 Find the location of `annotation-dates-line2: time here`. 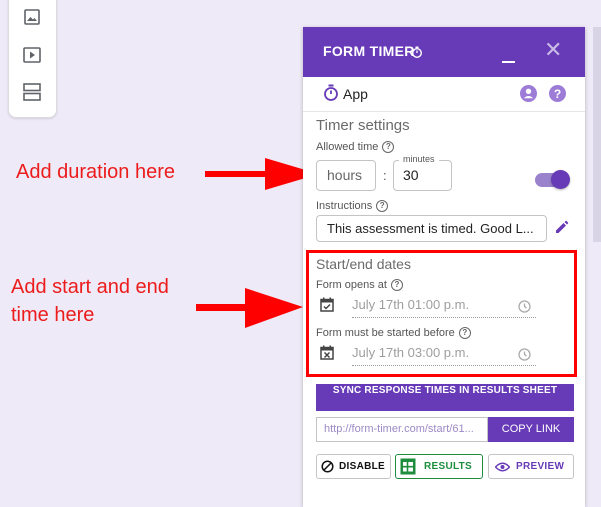

annotation-dates-line2: time here is located at coordinates (53, 315).